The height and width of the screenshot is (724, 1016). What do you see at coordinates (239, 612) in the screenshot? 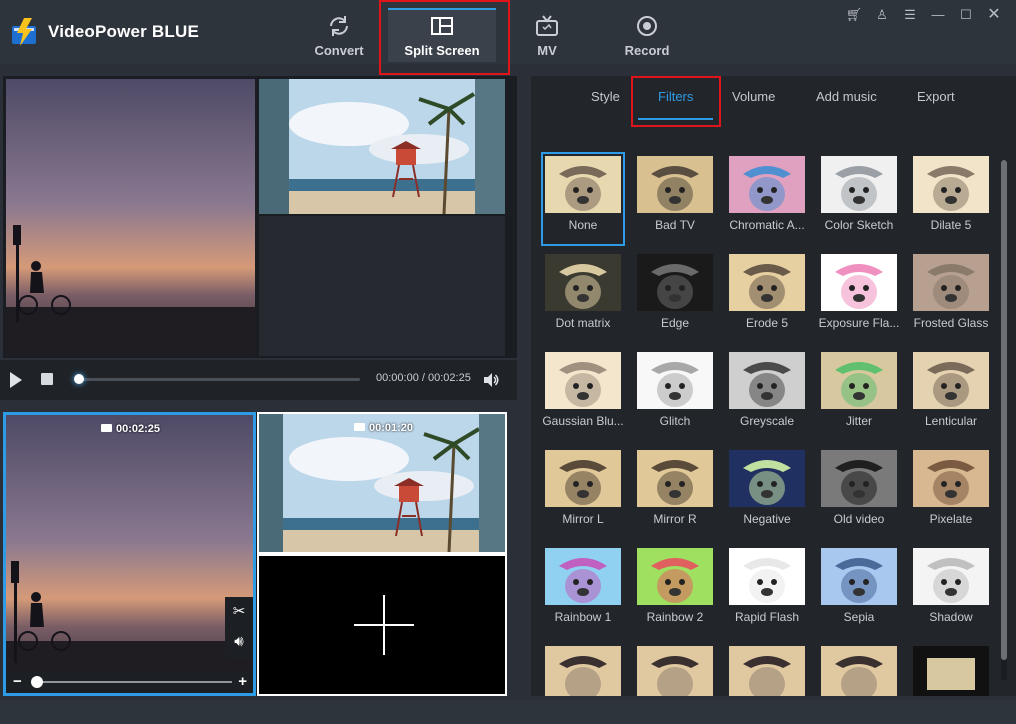
I see `scissors-icon: ✂` at bounding box center [239, 612].